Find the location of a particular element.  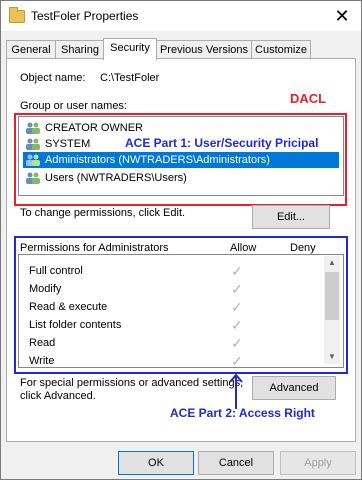

tab-general: General is located at coordinates (31, 49).